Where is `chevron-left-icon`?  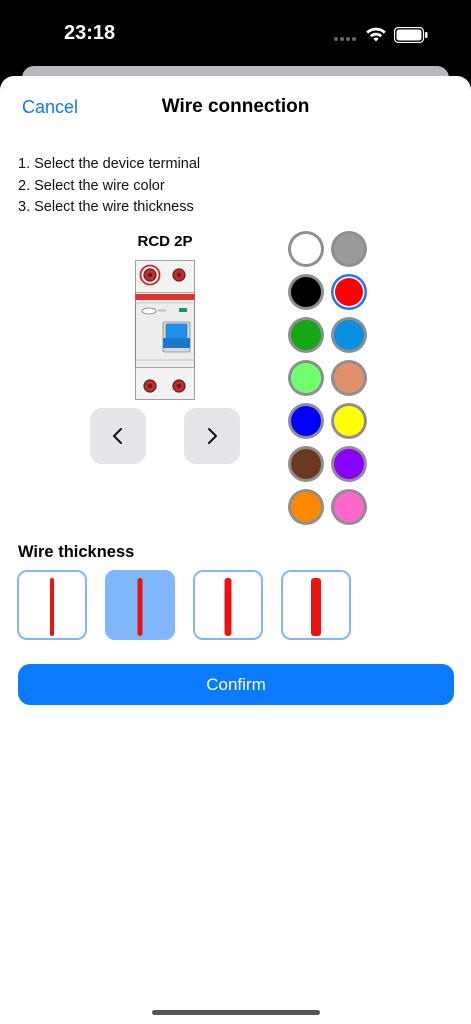
chevron-left-icon is located at coordinates (117, 436).